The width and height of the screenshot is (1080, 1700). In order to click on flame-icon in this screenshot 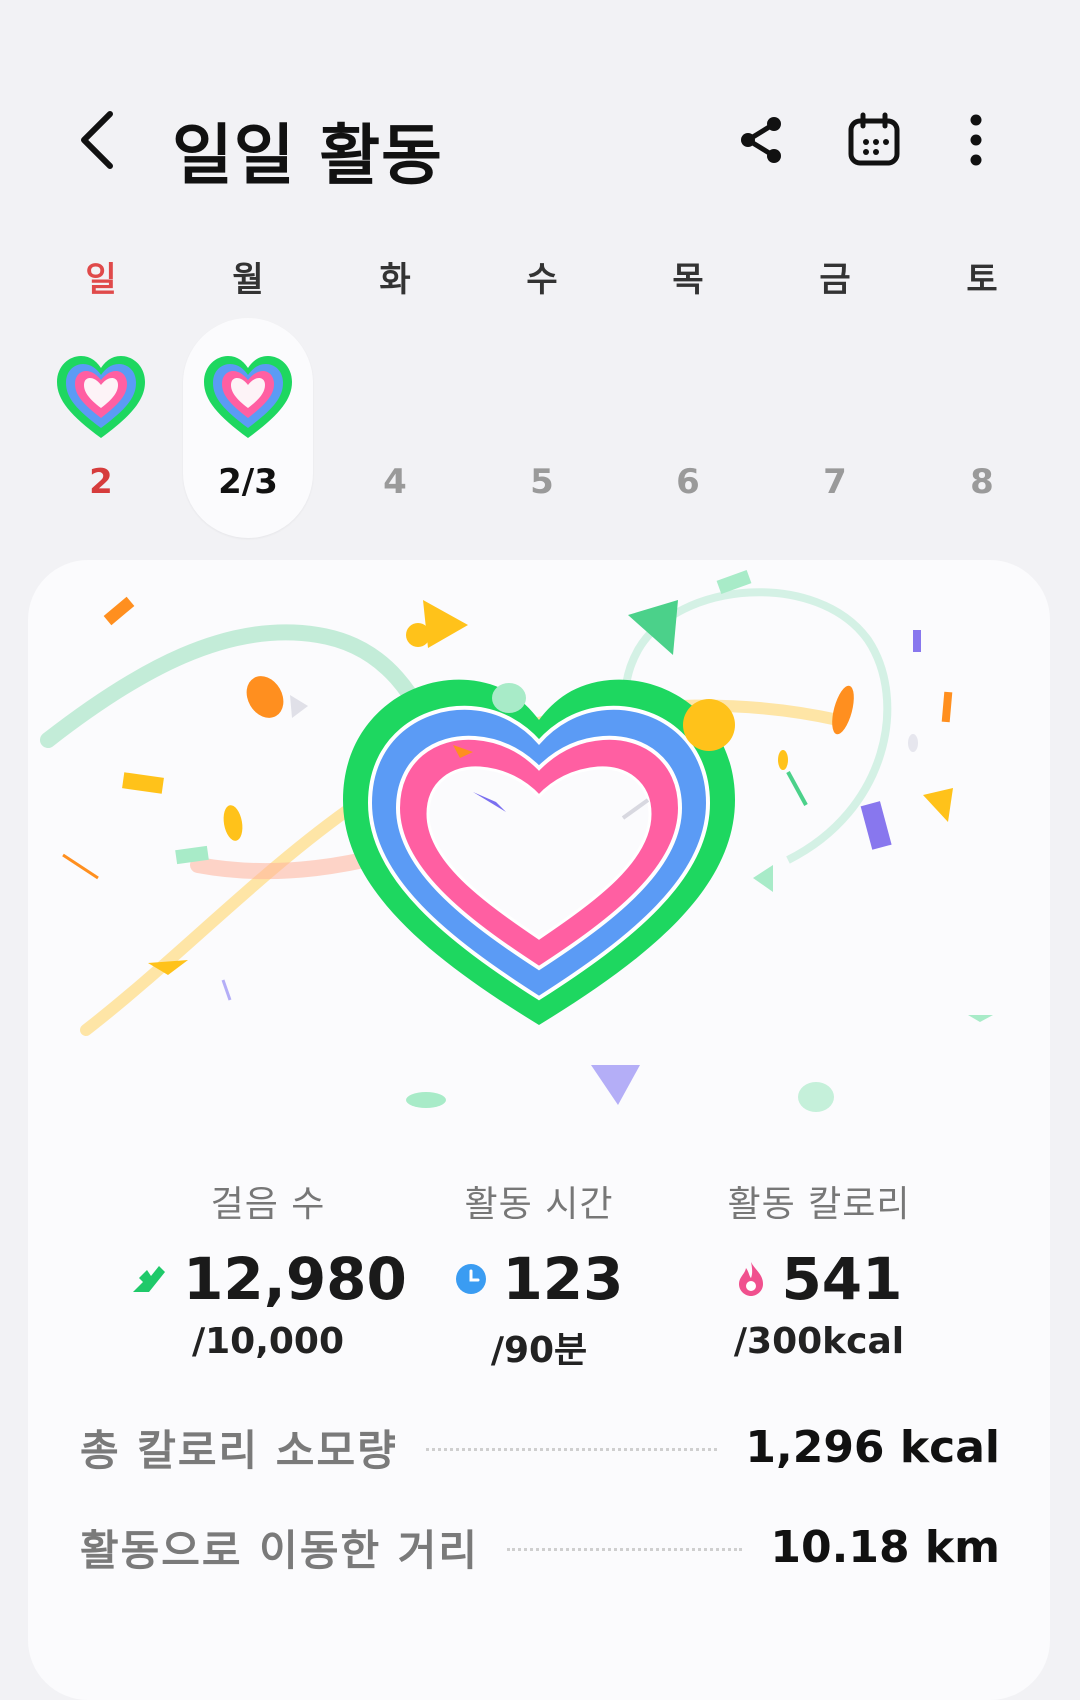, I will do `click(751, 1279)`.